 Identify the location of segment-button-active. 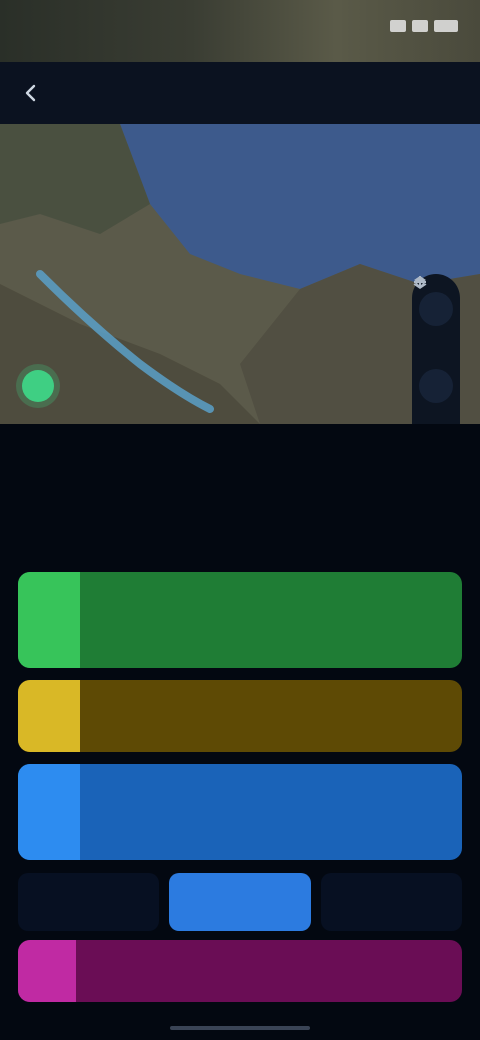
(240, 902).